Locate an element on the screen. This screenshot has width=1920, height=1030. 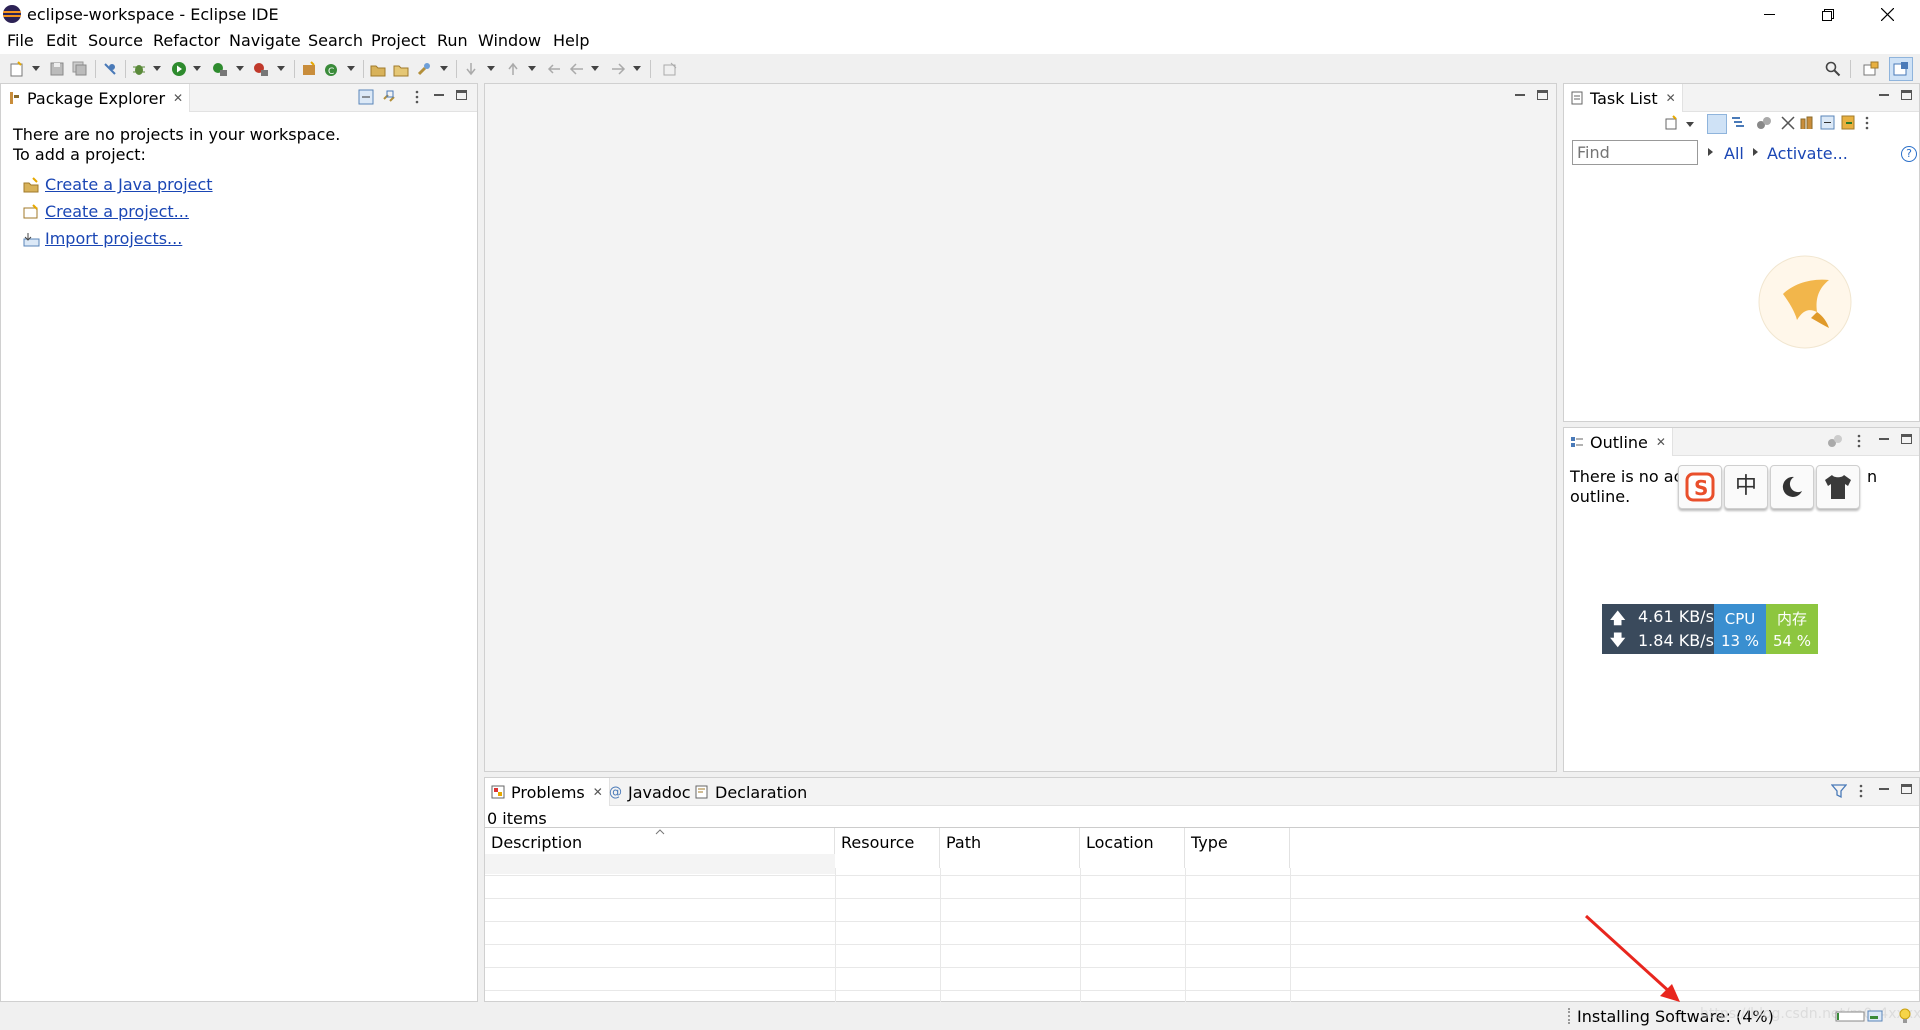
search-tool-icon is located at coordinates (424, 69).